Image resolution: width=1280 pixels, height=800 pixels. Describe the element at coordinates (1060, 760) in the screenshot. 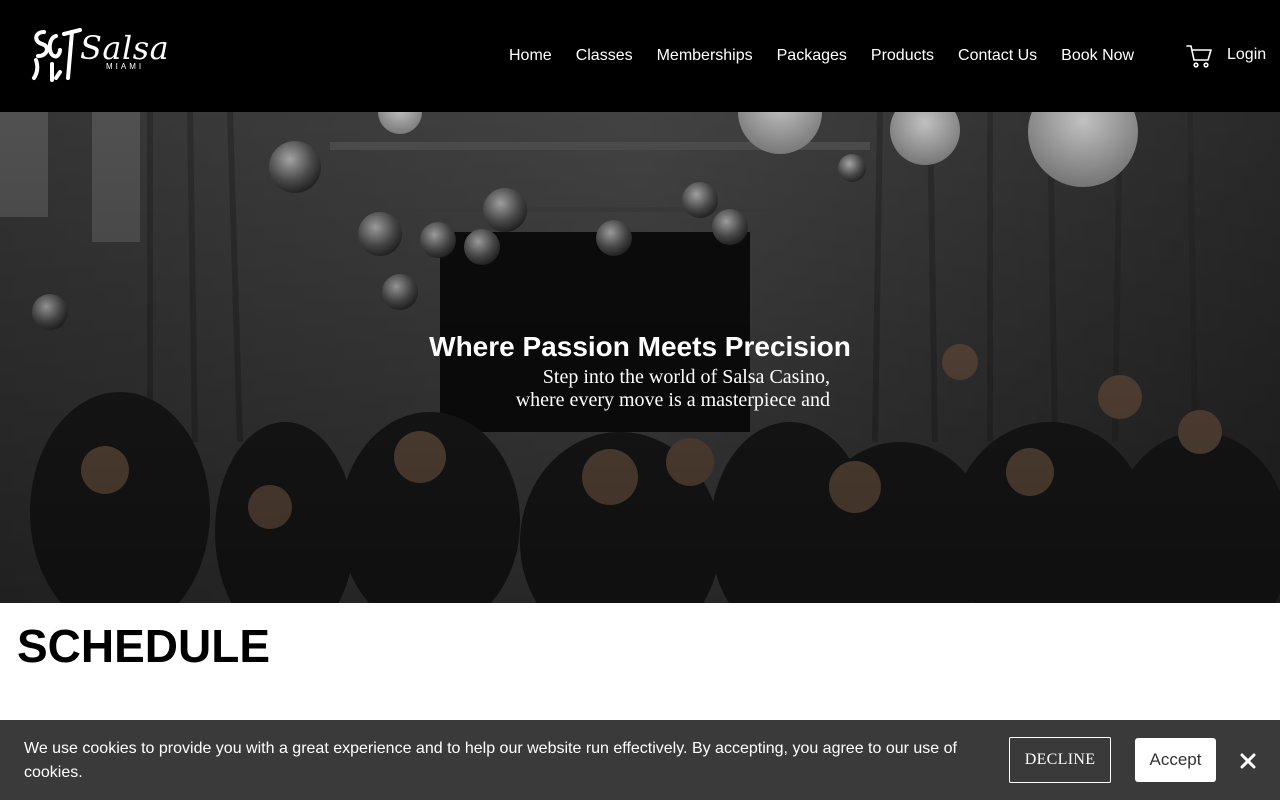

I see `decline-button: DECLINE` at that location.